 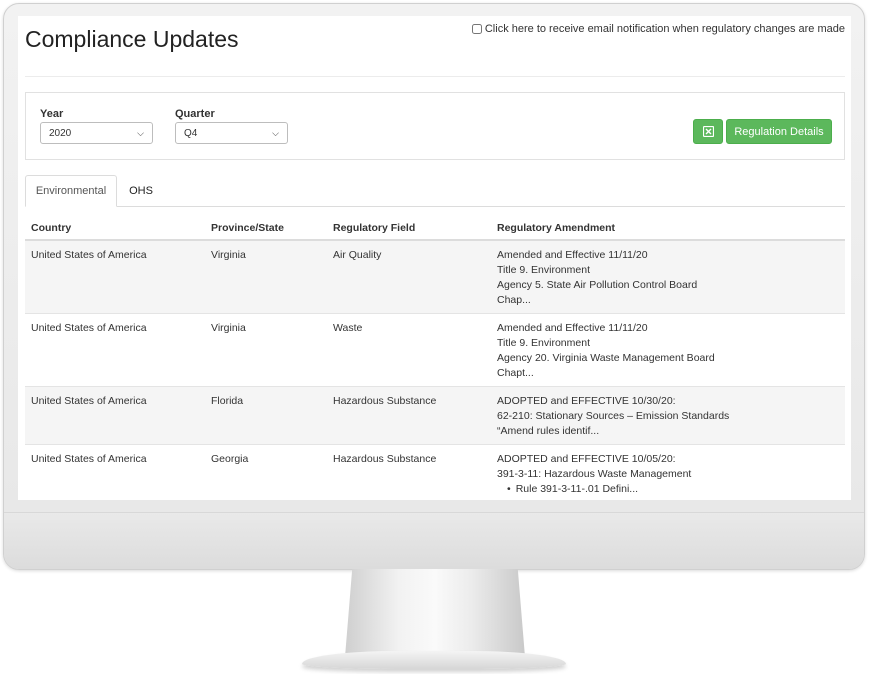 I want to click on page-title: Compliance Updates, so click(x=132, y=39).